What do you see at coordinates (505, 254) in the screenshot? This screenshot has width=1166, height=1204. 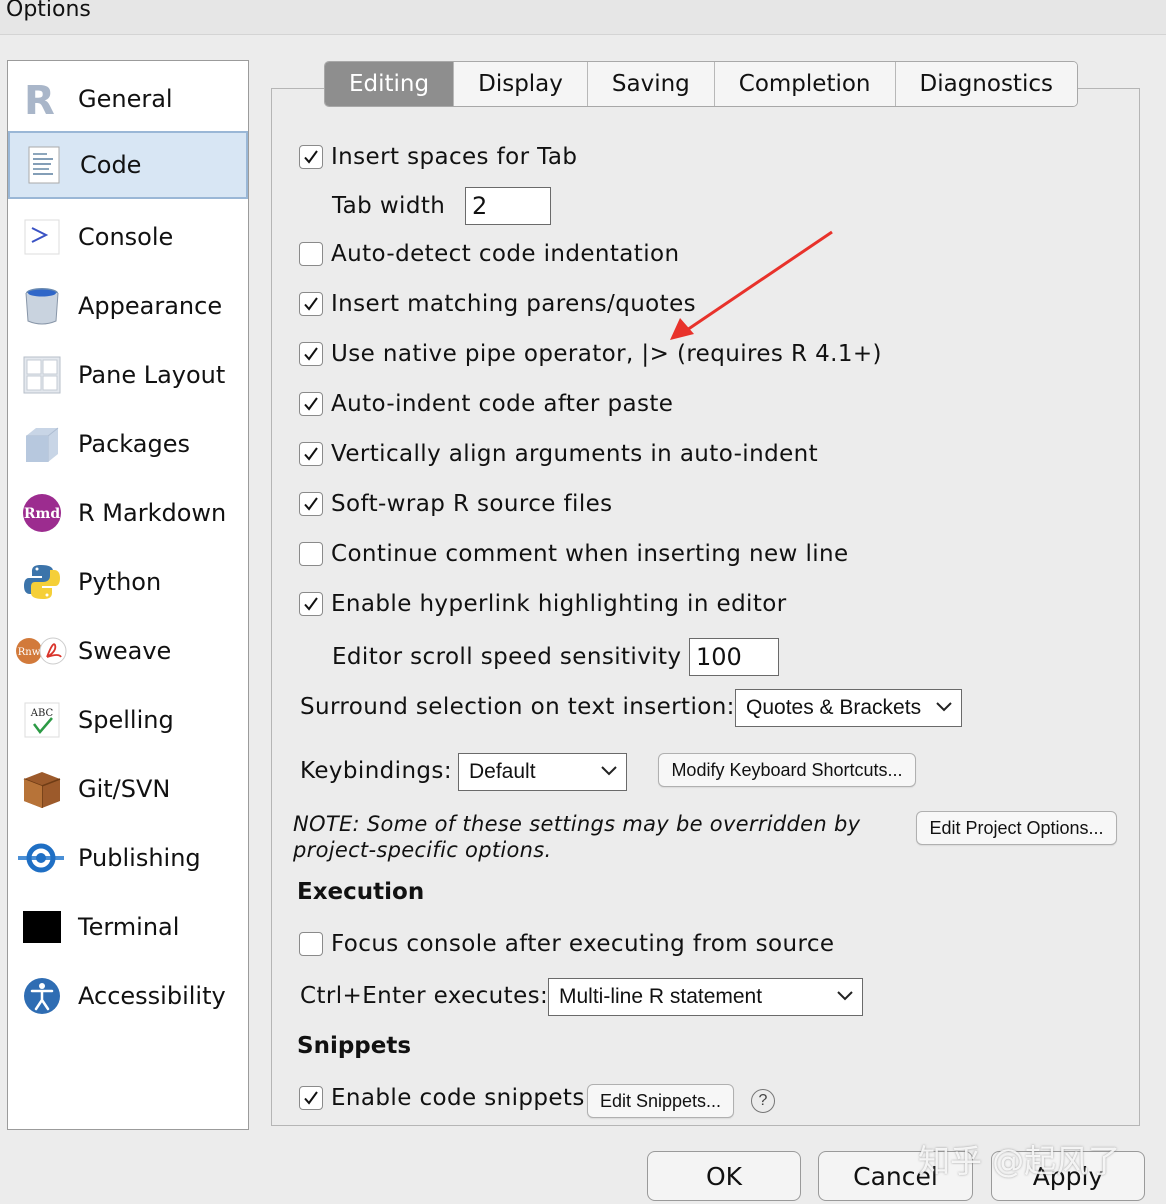 I see `auto-detect-label: Auto-detect code indentation` at bounding box center [505, 254].